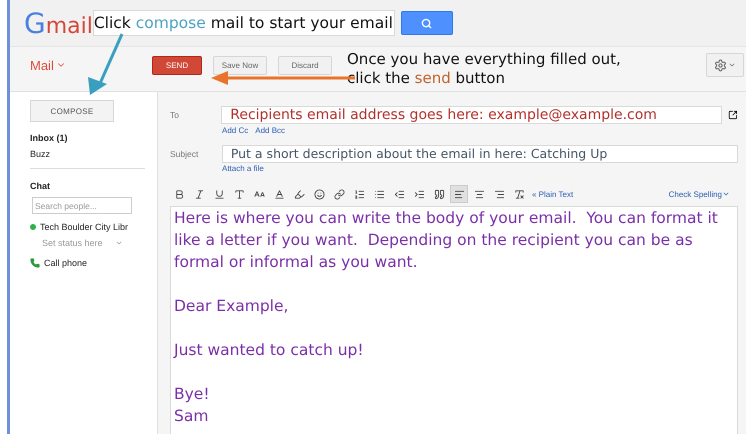 This screenshot has width=746, height=434. Describe the element at coordinates (305, 65) in the screenshot. I see `toolbar-button: Discard` at that location.